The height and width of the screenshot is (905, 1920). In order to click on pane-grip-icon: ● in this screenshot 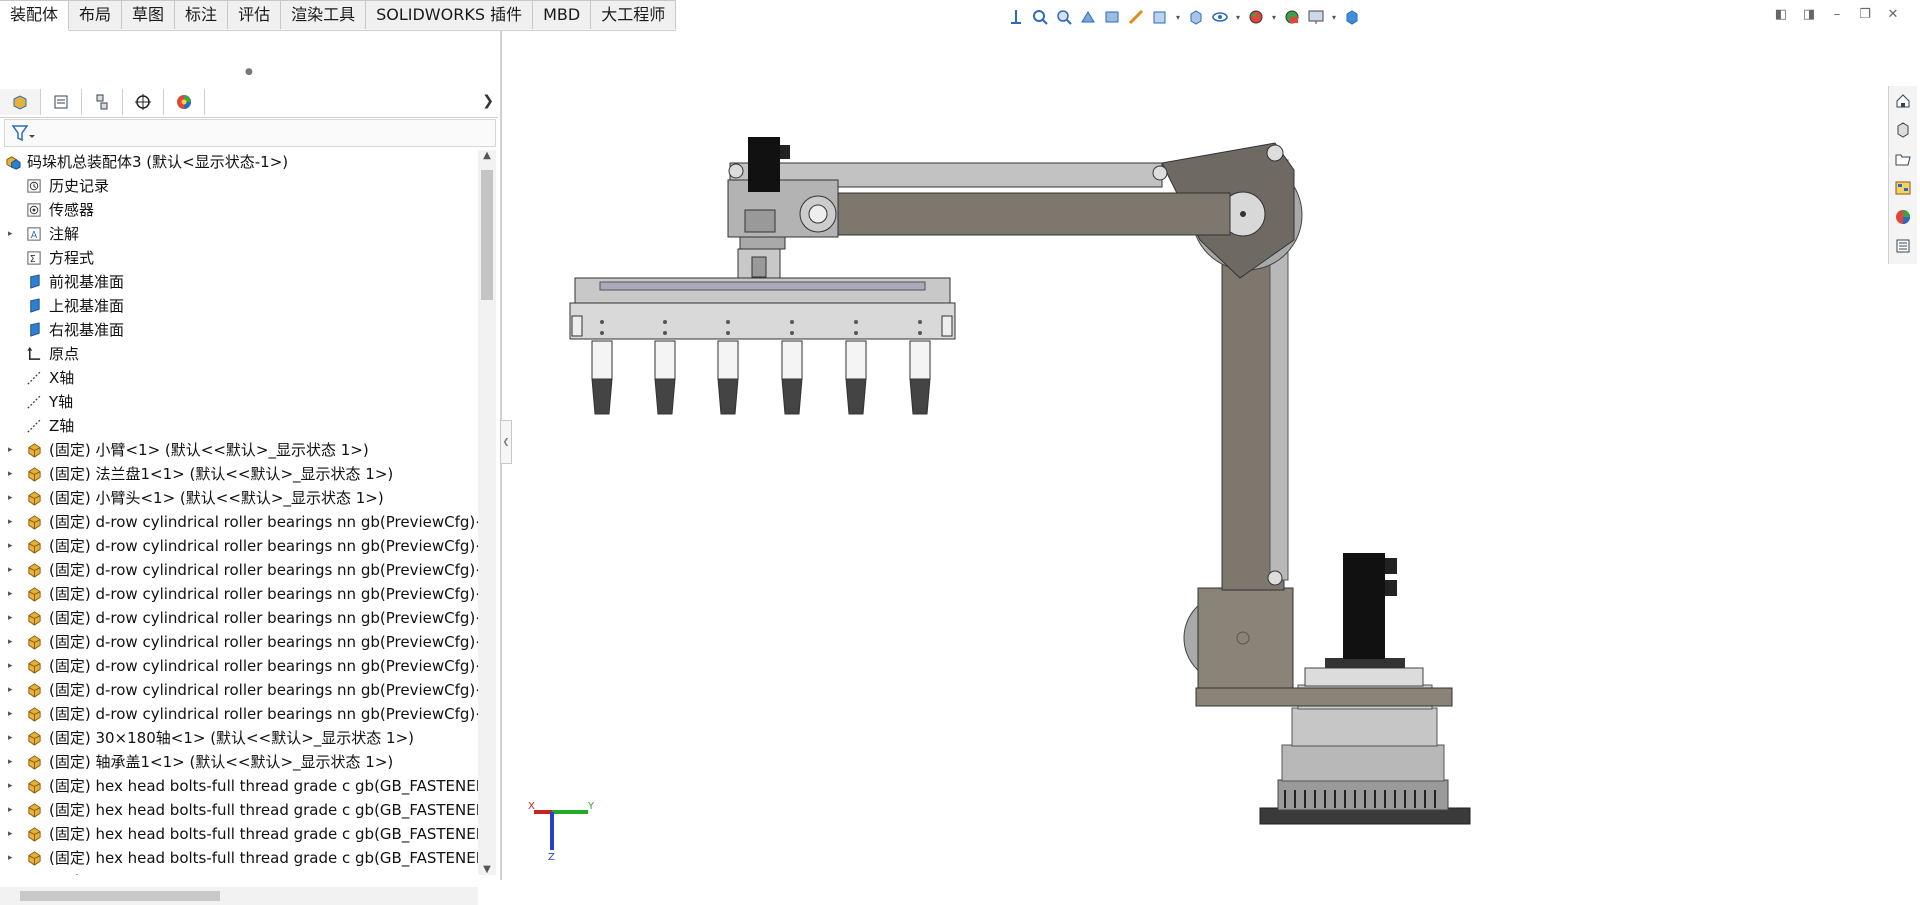, I will do `click(249, 72)`.